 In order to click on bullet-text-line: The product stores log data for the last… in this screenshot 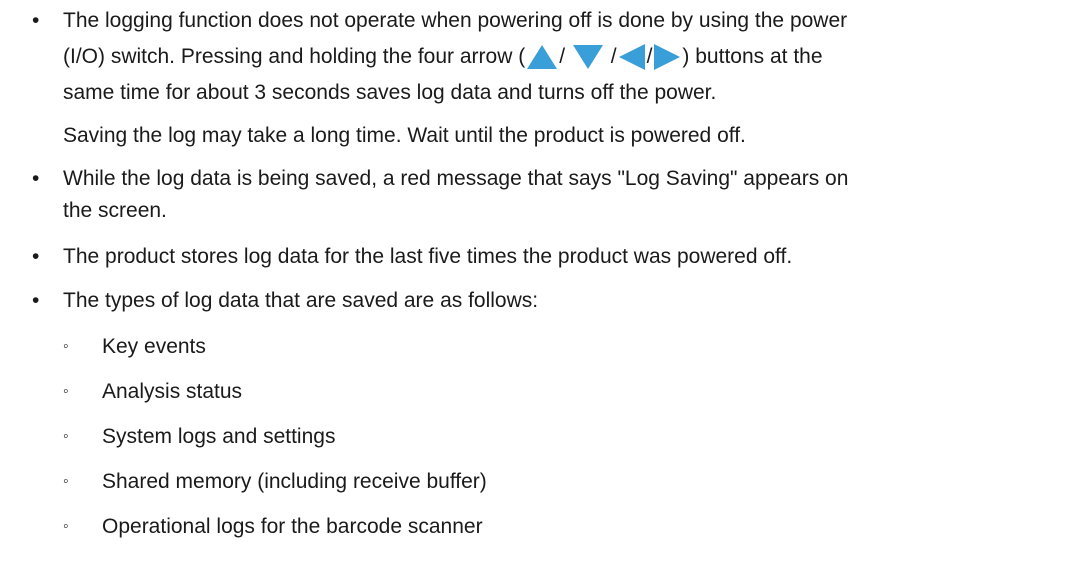, I will do `click(428, 256)`.